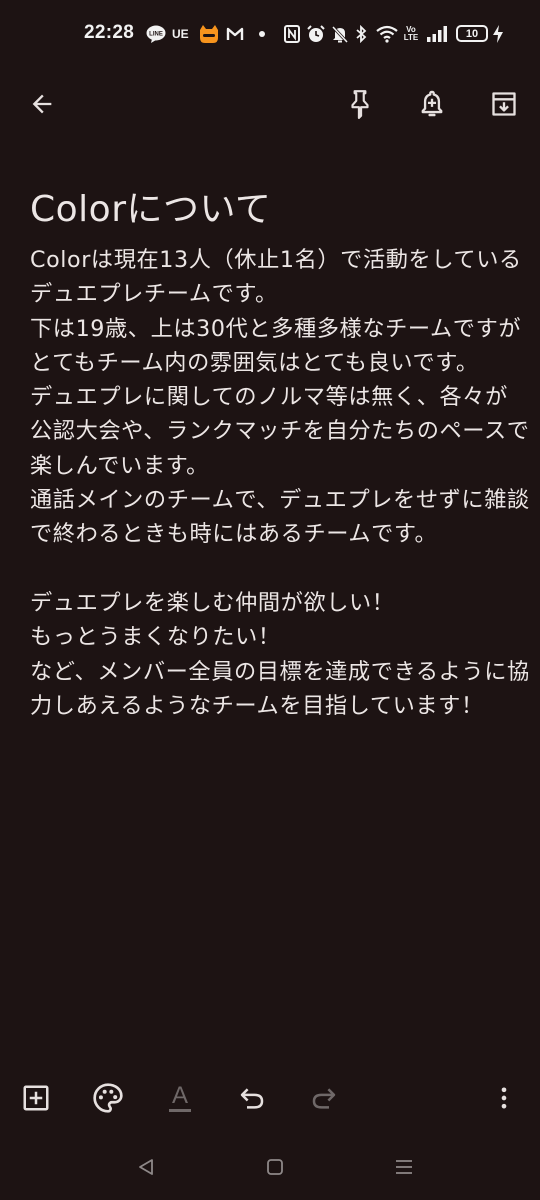  I want to click on add-reminder-icon, so click(432, 103).